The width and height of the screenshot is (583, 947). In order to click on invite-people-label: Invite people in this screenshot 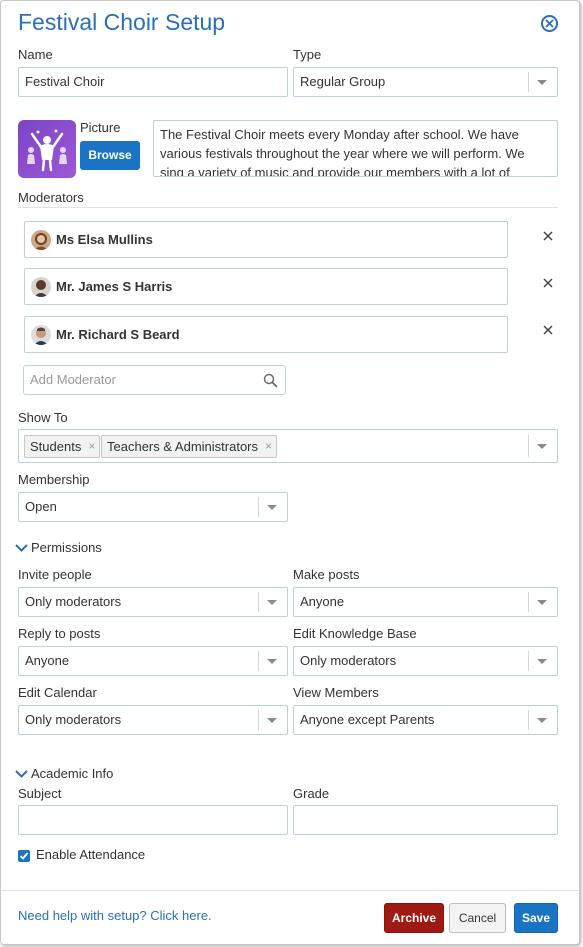, I will do `click(55, 574)`.